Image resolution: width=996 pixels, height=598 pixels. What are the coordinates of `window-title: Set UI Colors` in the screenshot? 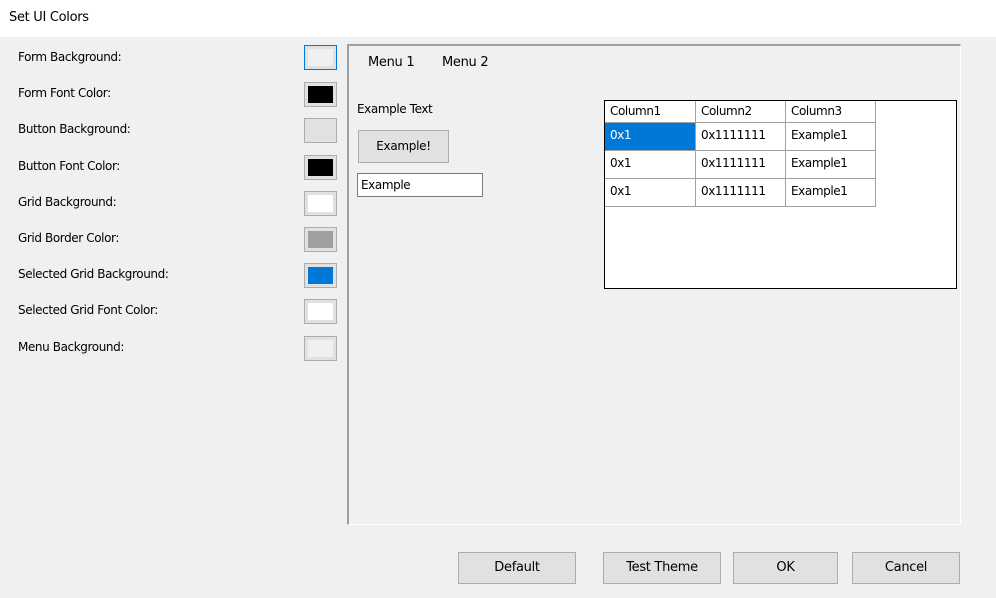 It's located at (49, 17).